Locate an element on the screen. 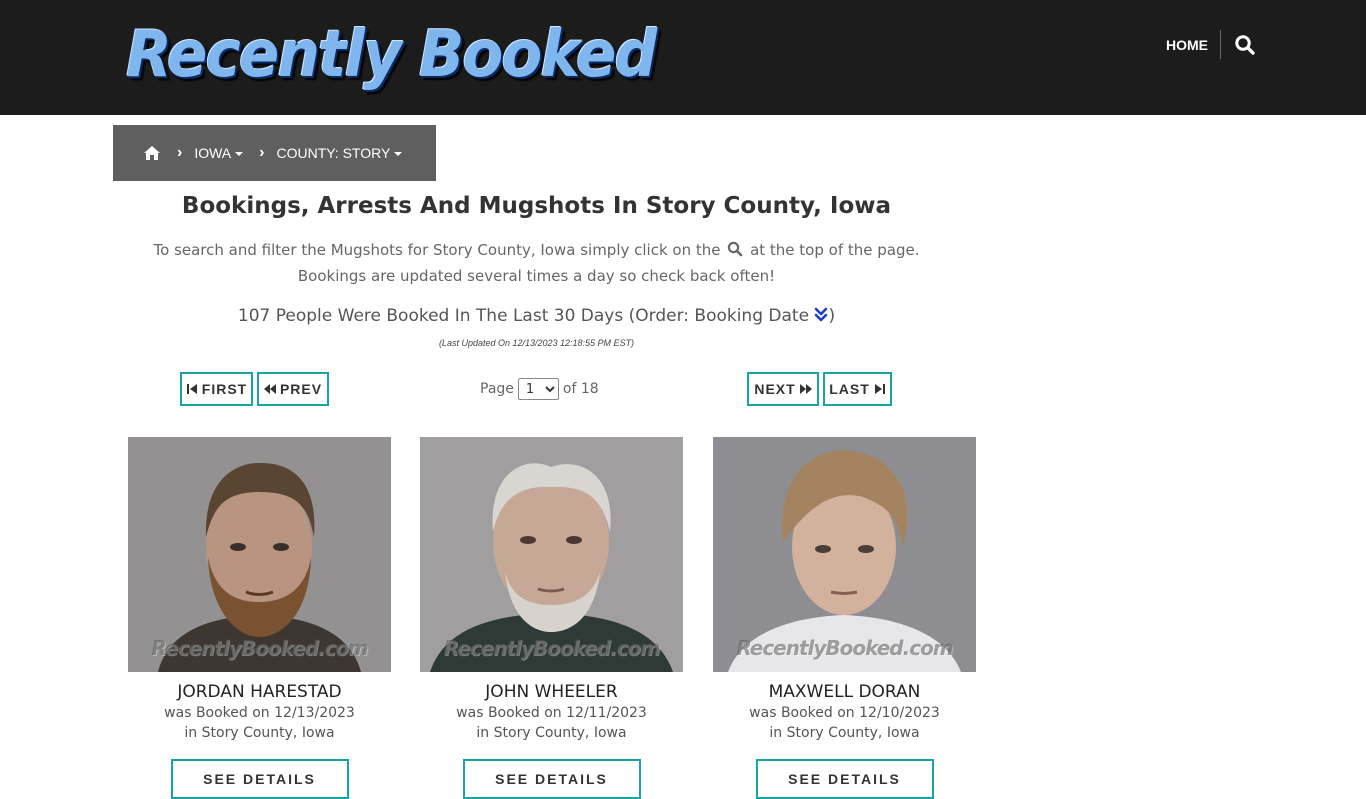  prev-page-label: PREV is located at coordinates (301, 389).